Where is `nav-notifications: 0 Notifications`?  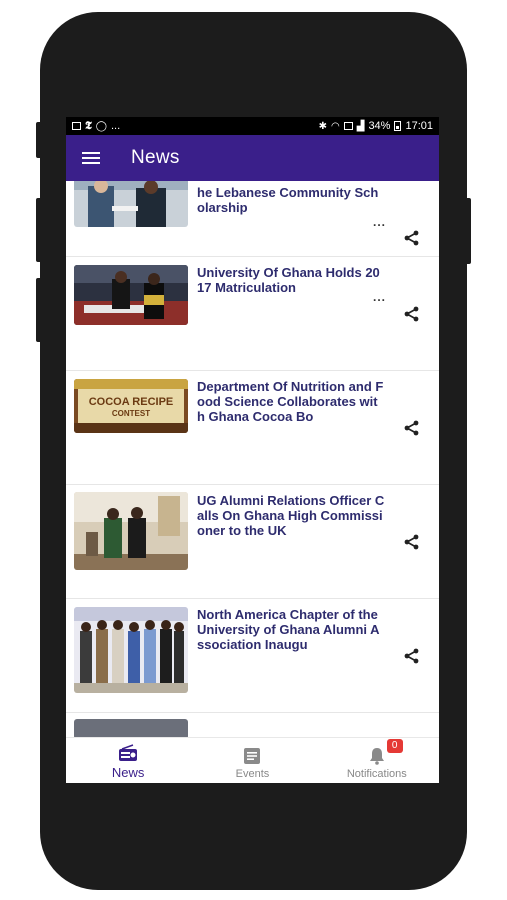
nav-notifications: 0 Notifications is located at coordinates (377, 760).